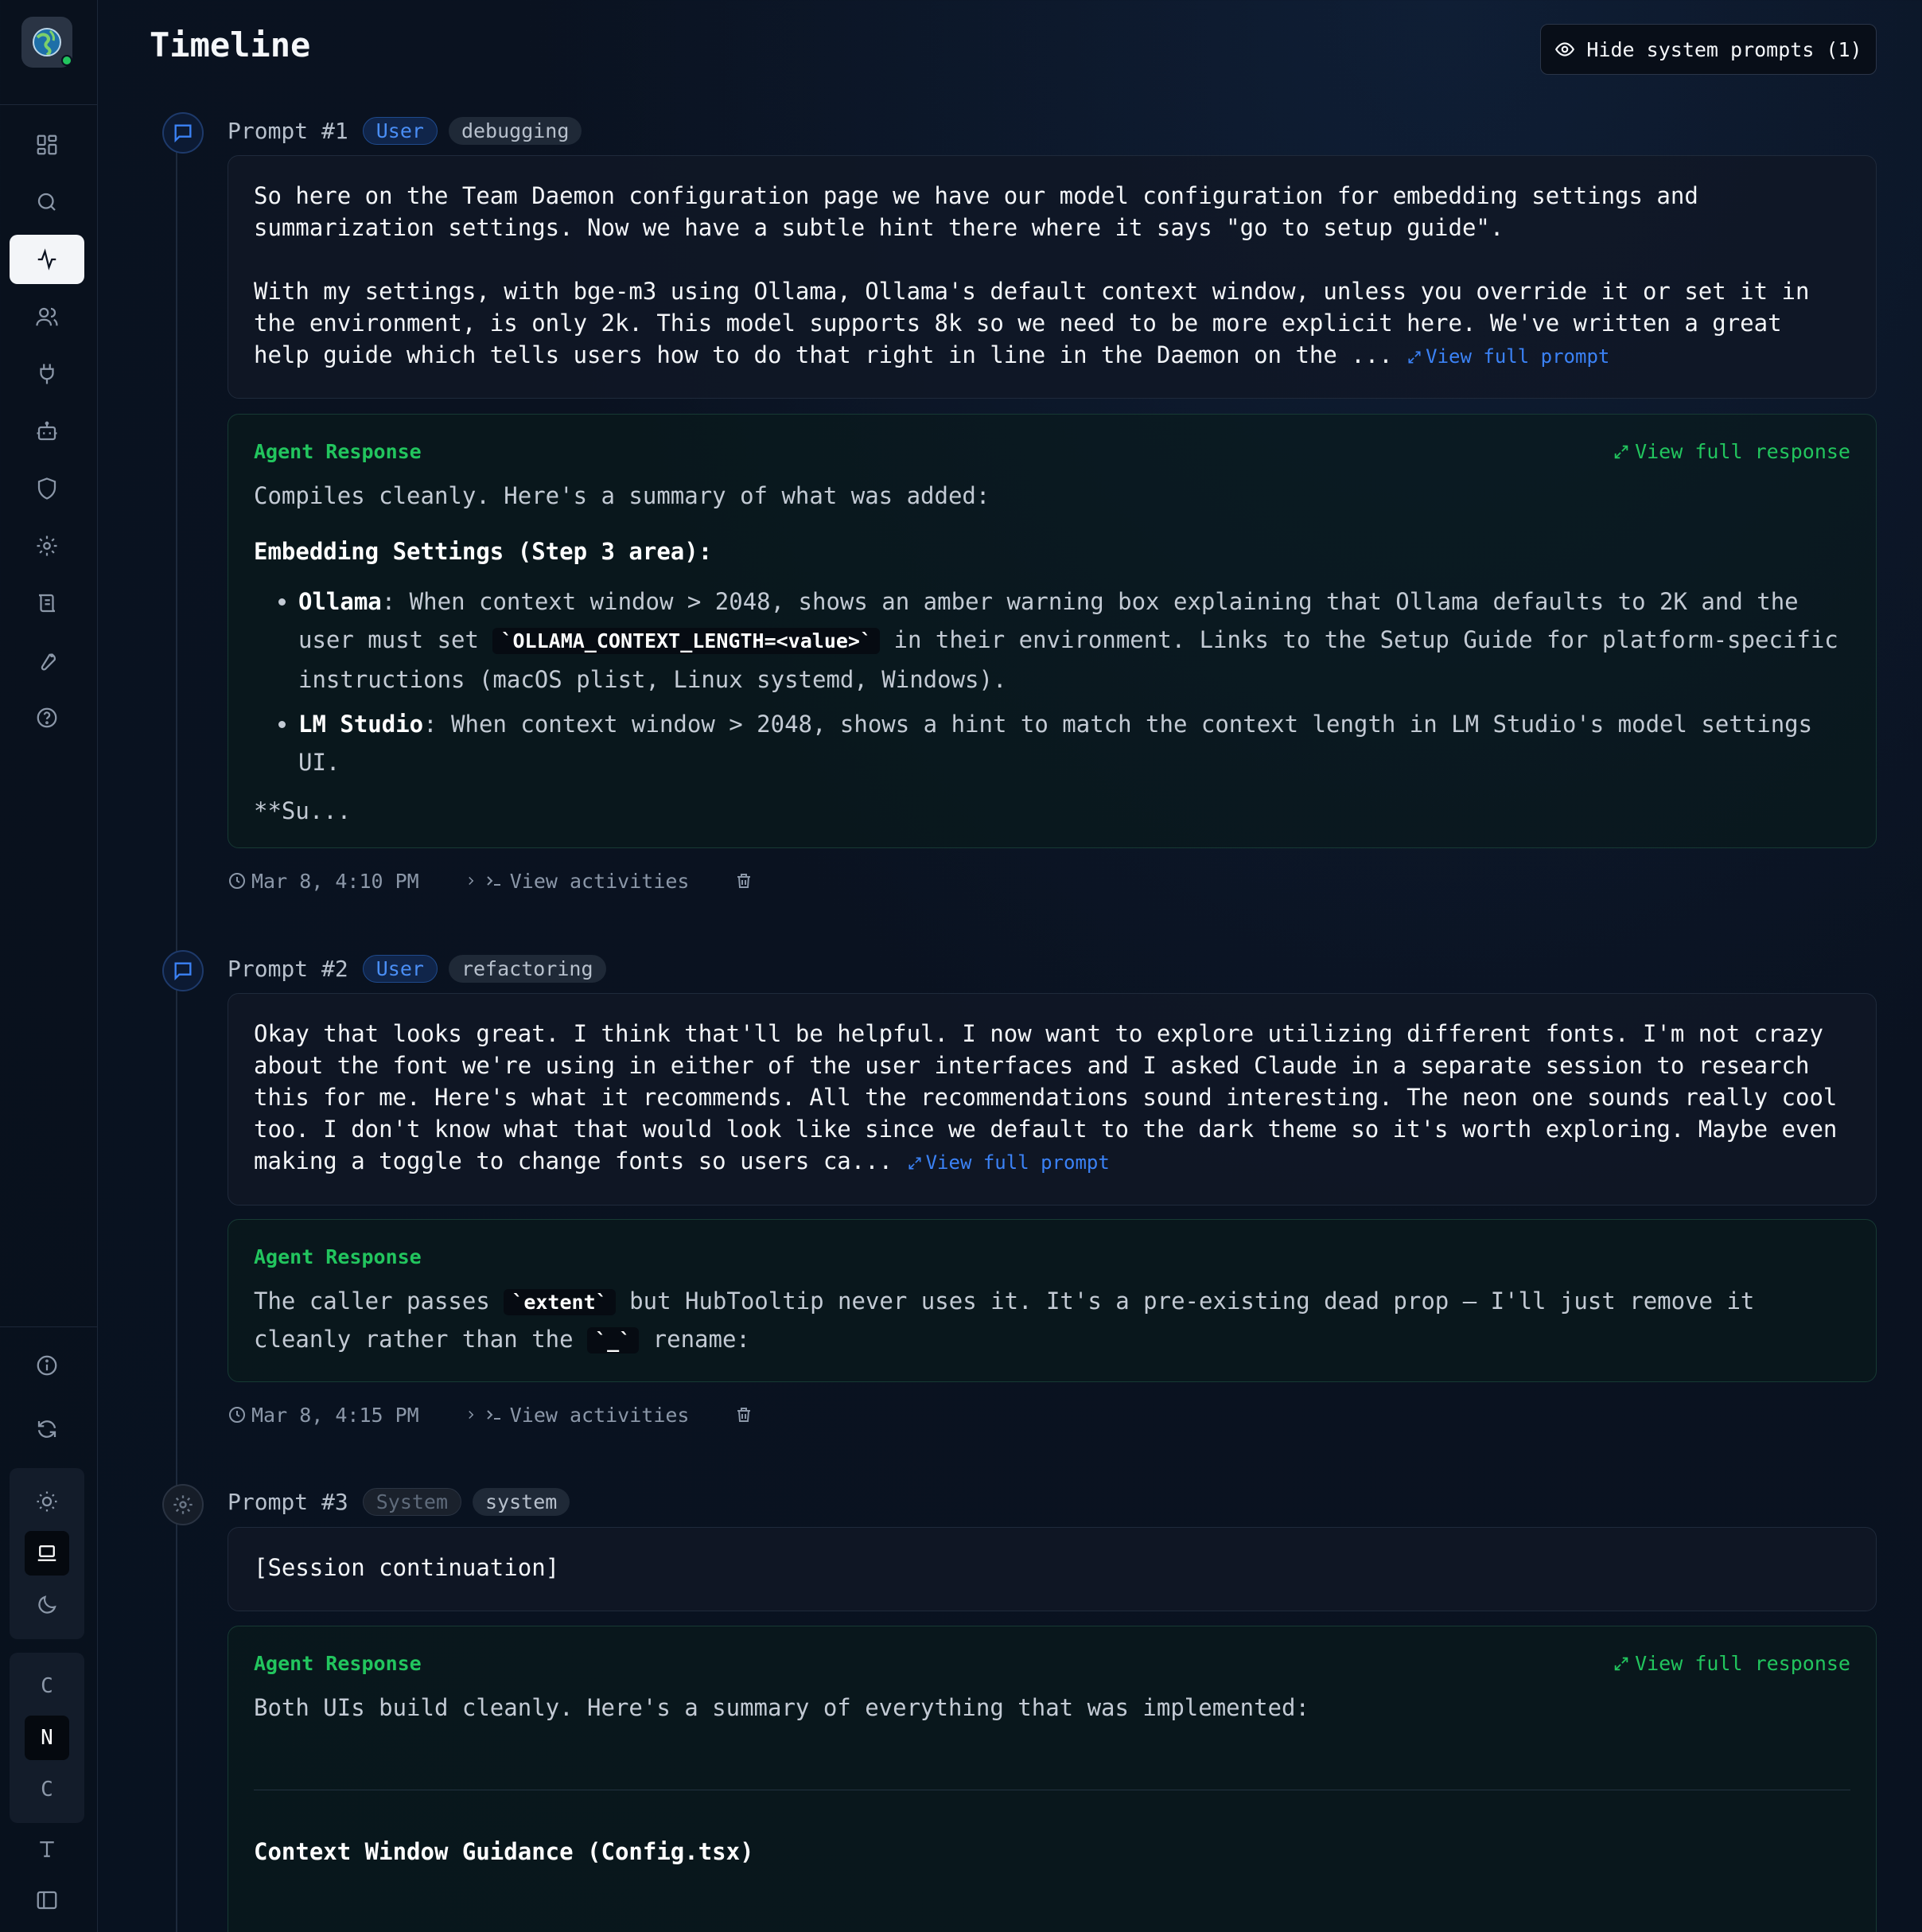 This screenshot has width=1922, height=1932. I want to click on sun-icon, so click(47, 1502).